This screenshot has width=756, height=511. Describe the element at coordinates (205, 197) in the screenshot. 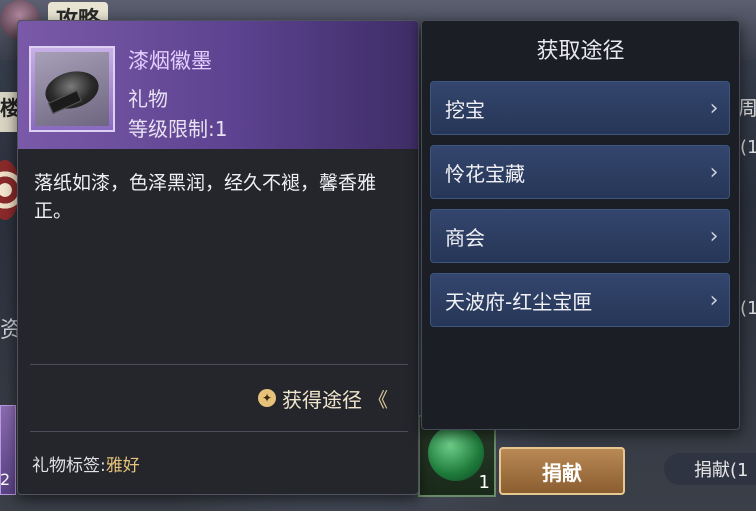

I see `item-description: 落纸如漆，色泽黑润，经久不褪，馨香雅正。` at that location.